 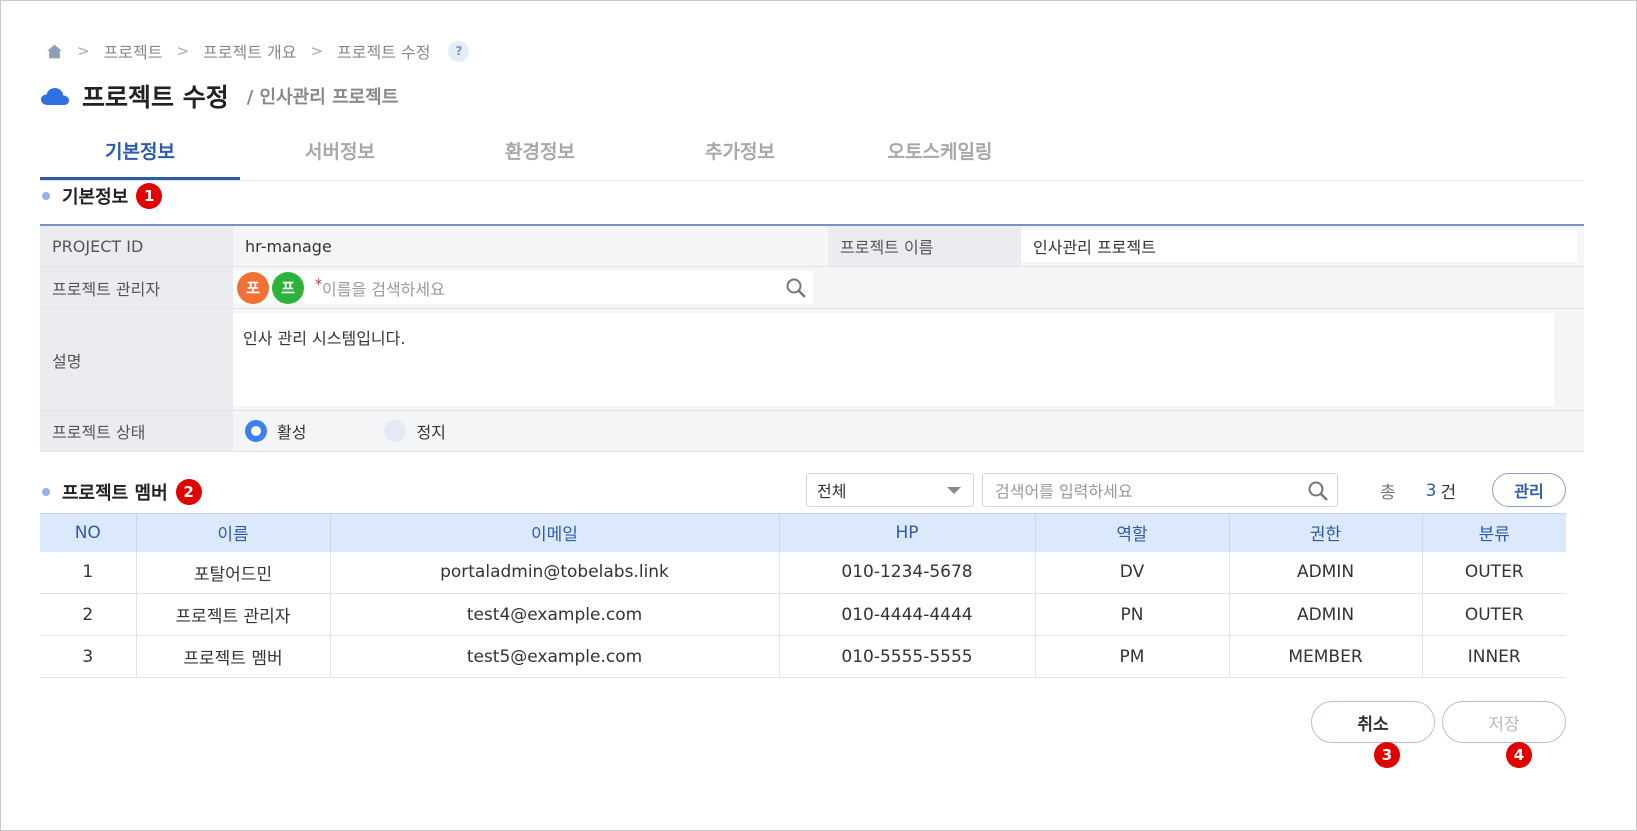 I want to click on cell-hp: 010-5555-5555, so click(x=907, y=656).